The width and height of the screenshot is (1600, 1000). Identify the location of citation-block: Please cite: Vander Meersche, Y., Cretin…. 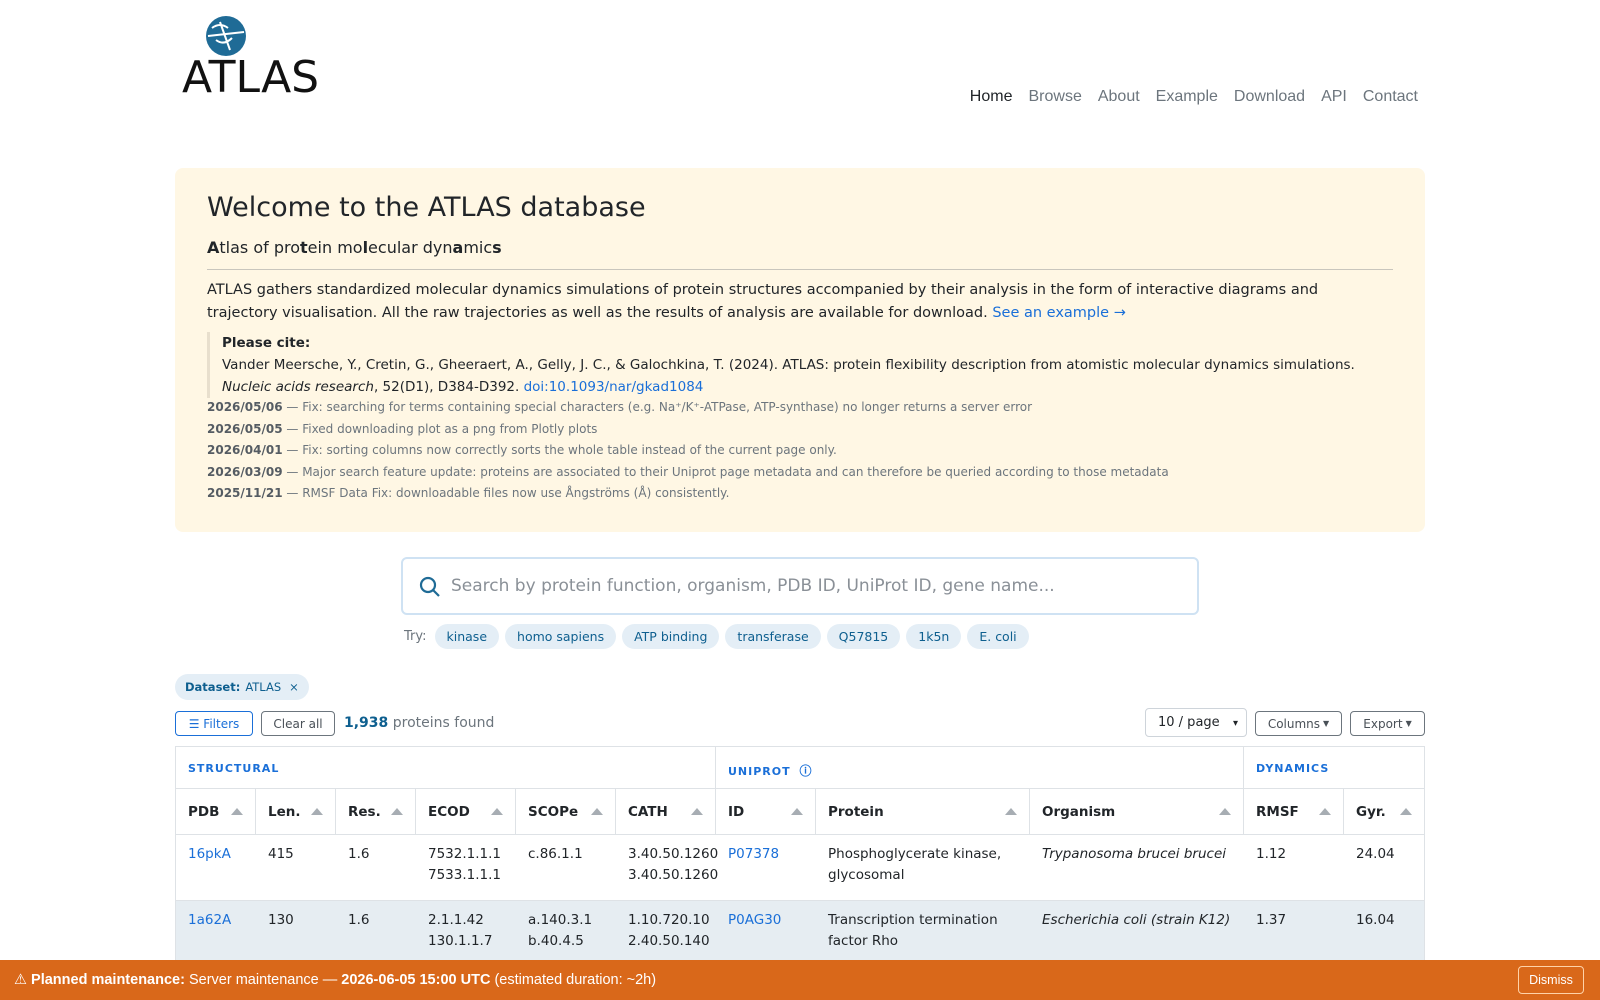
(800, 365).